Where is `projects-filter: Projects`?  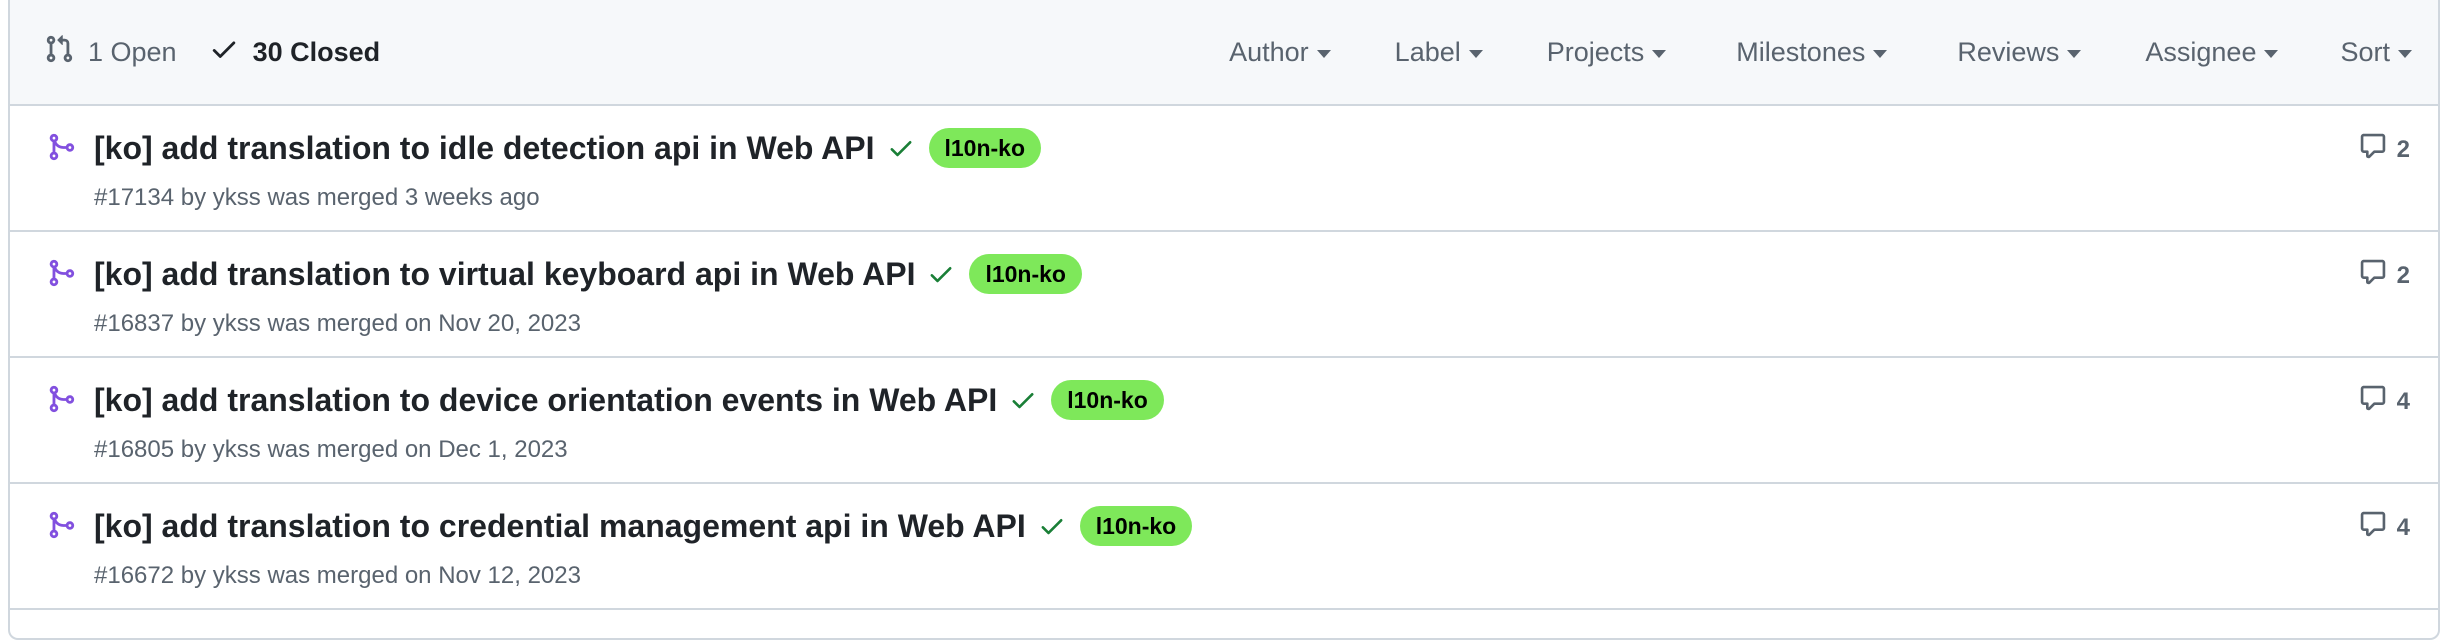
projects-filter: Projects is located at coordinates (1607, 52).